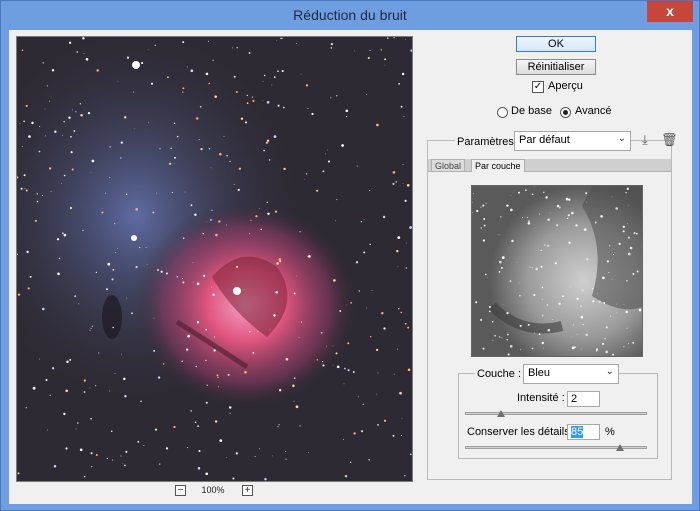 Image resolution: width=700 pixels, height=511 pixels. What do you see at coordinates (498, 165) in the screenshot?
I see `tab-par-couche: Par couche` at bounding box center [498, 165].